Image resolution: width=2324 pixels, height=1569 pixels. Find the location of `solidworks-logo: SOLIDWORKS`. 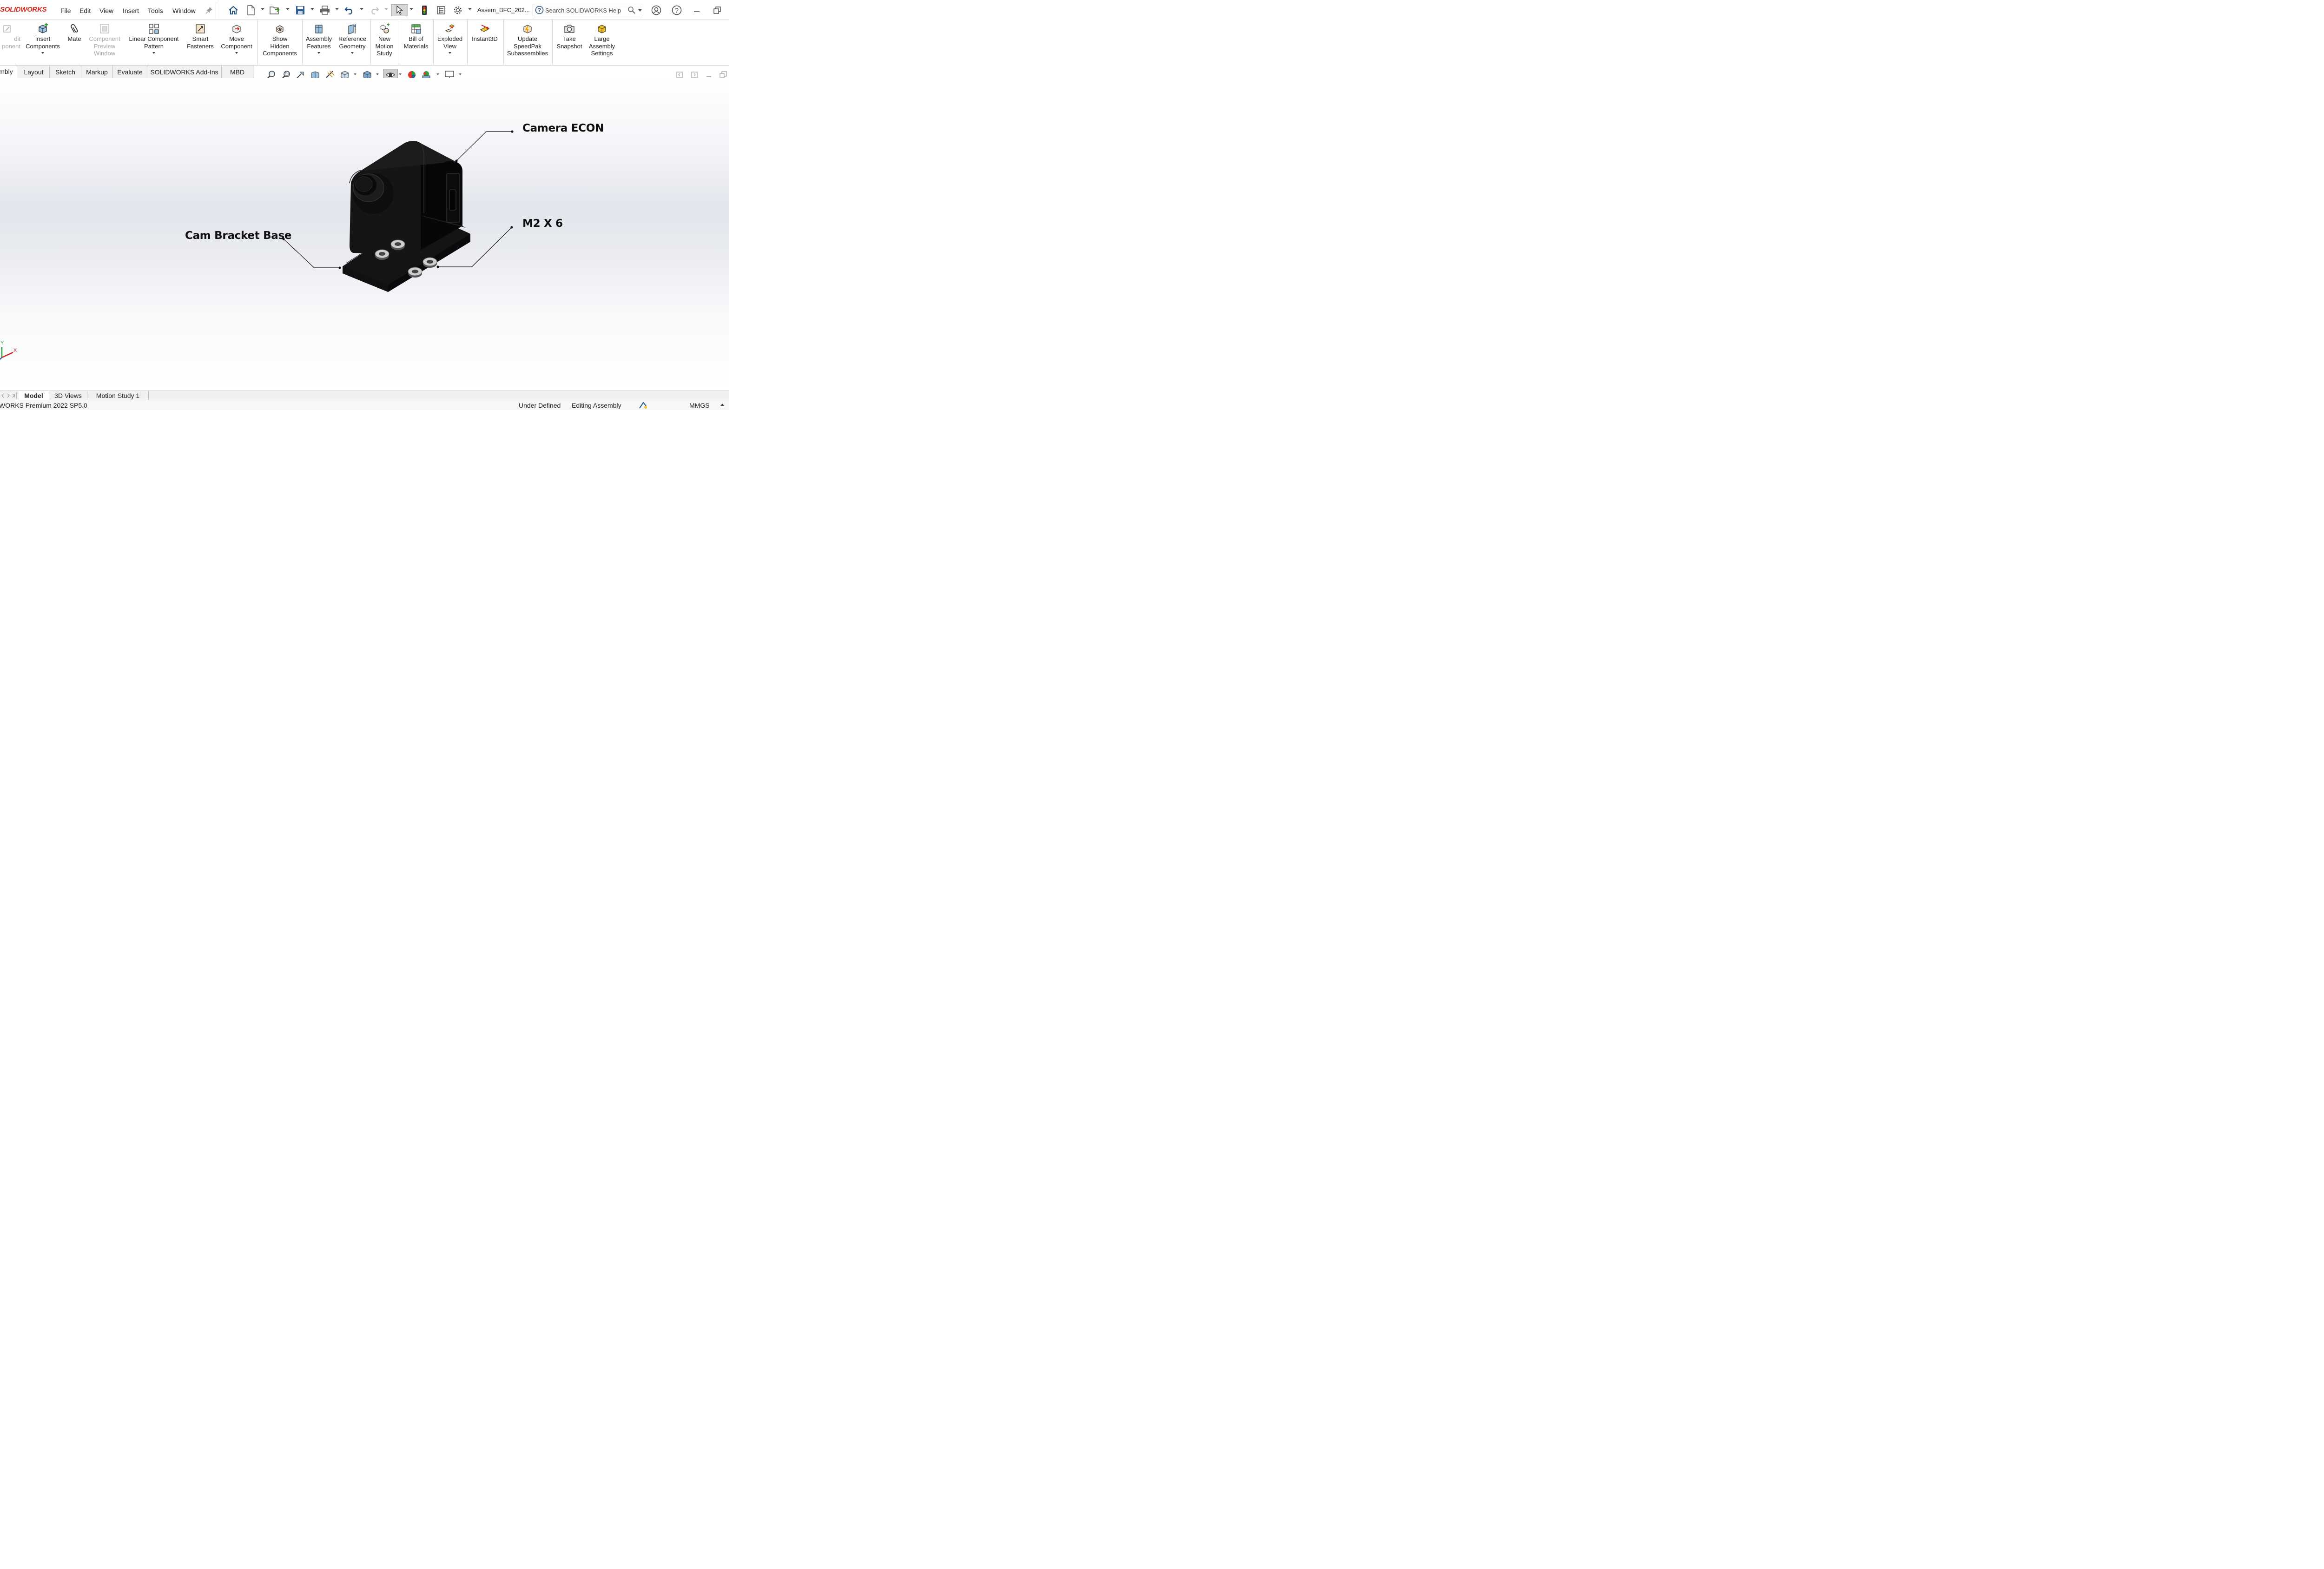

solidworks-logo: SOLIDWORKS is located at coordinates (23, 9).